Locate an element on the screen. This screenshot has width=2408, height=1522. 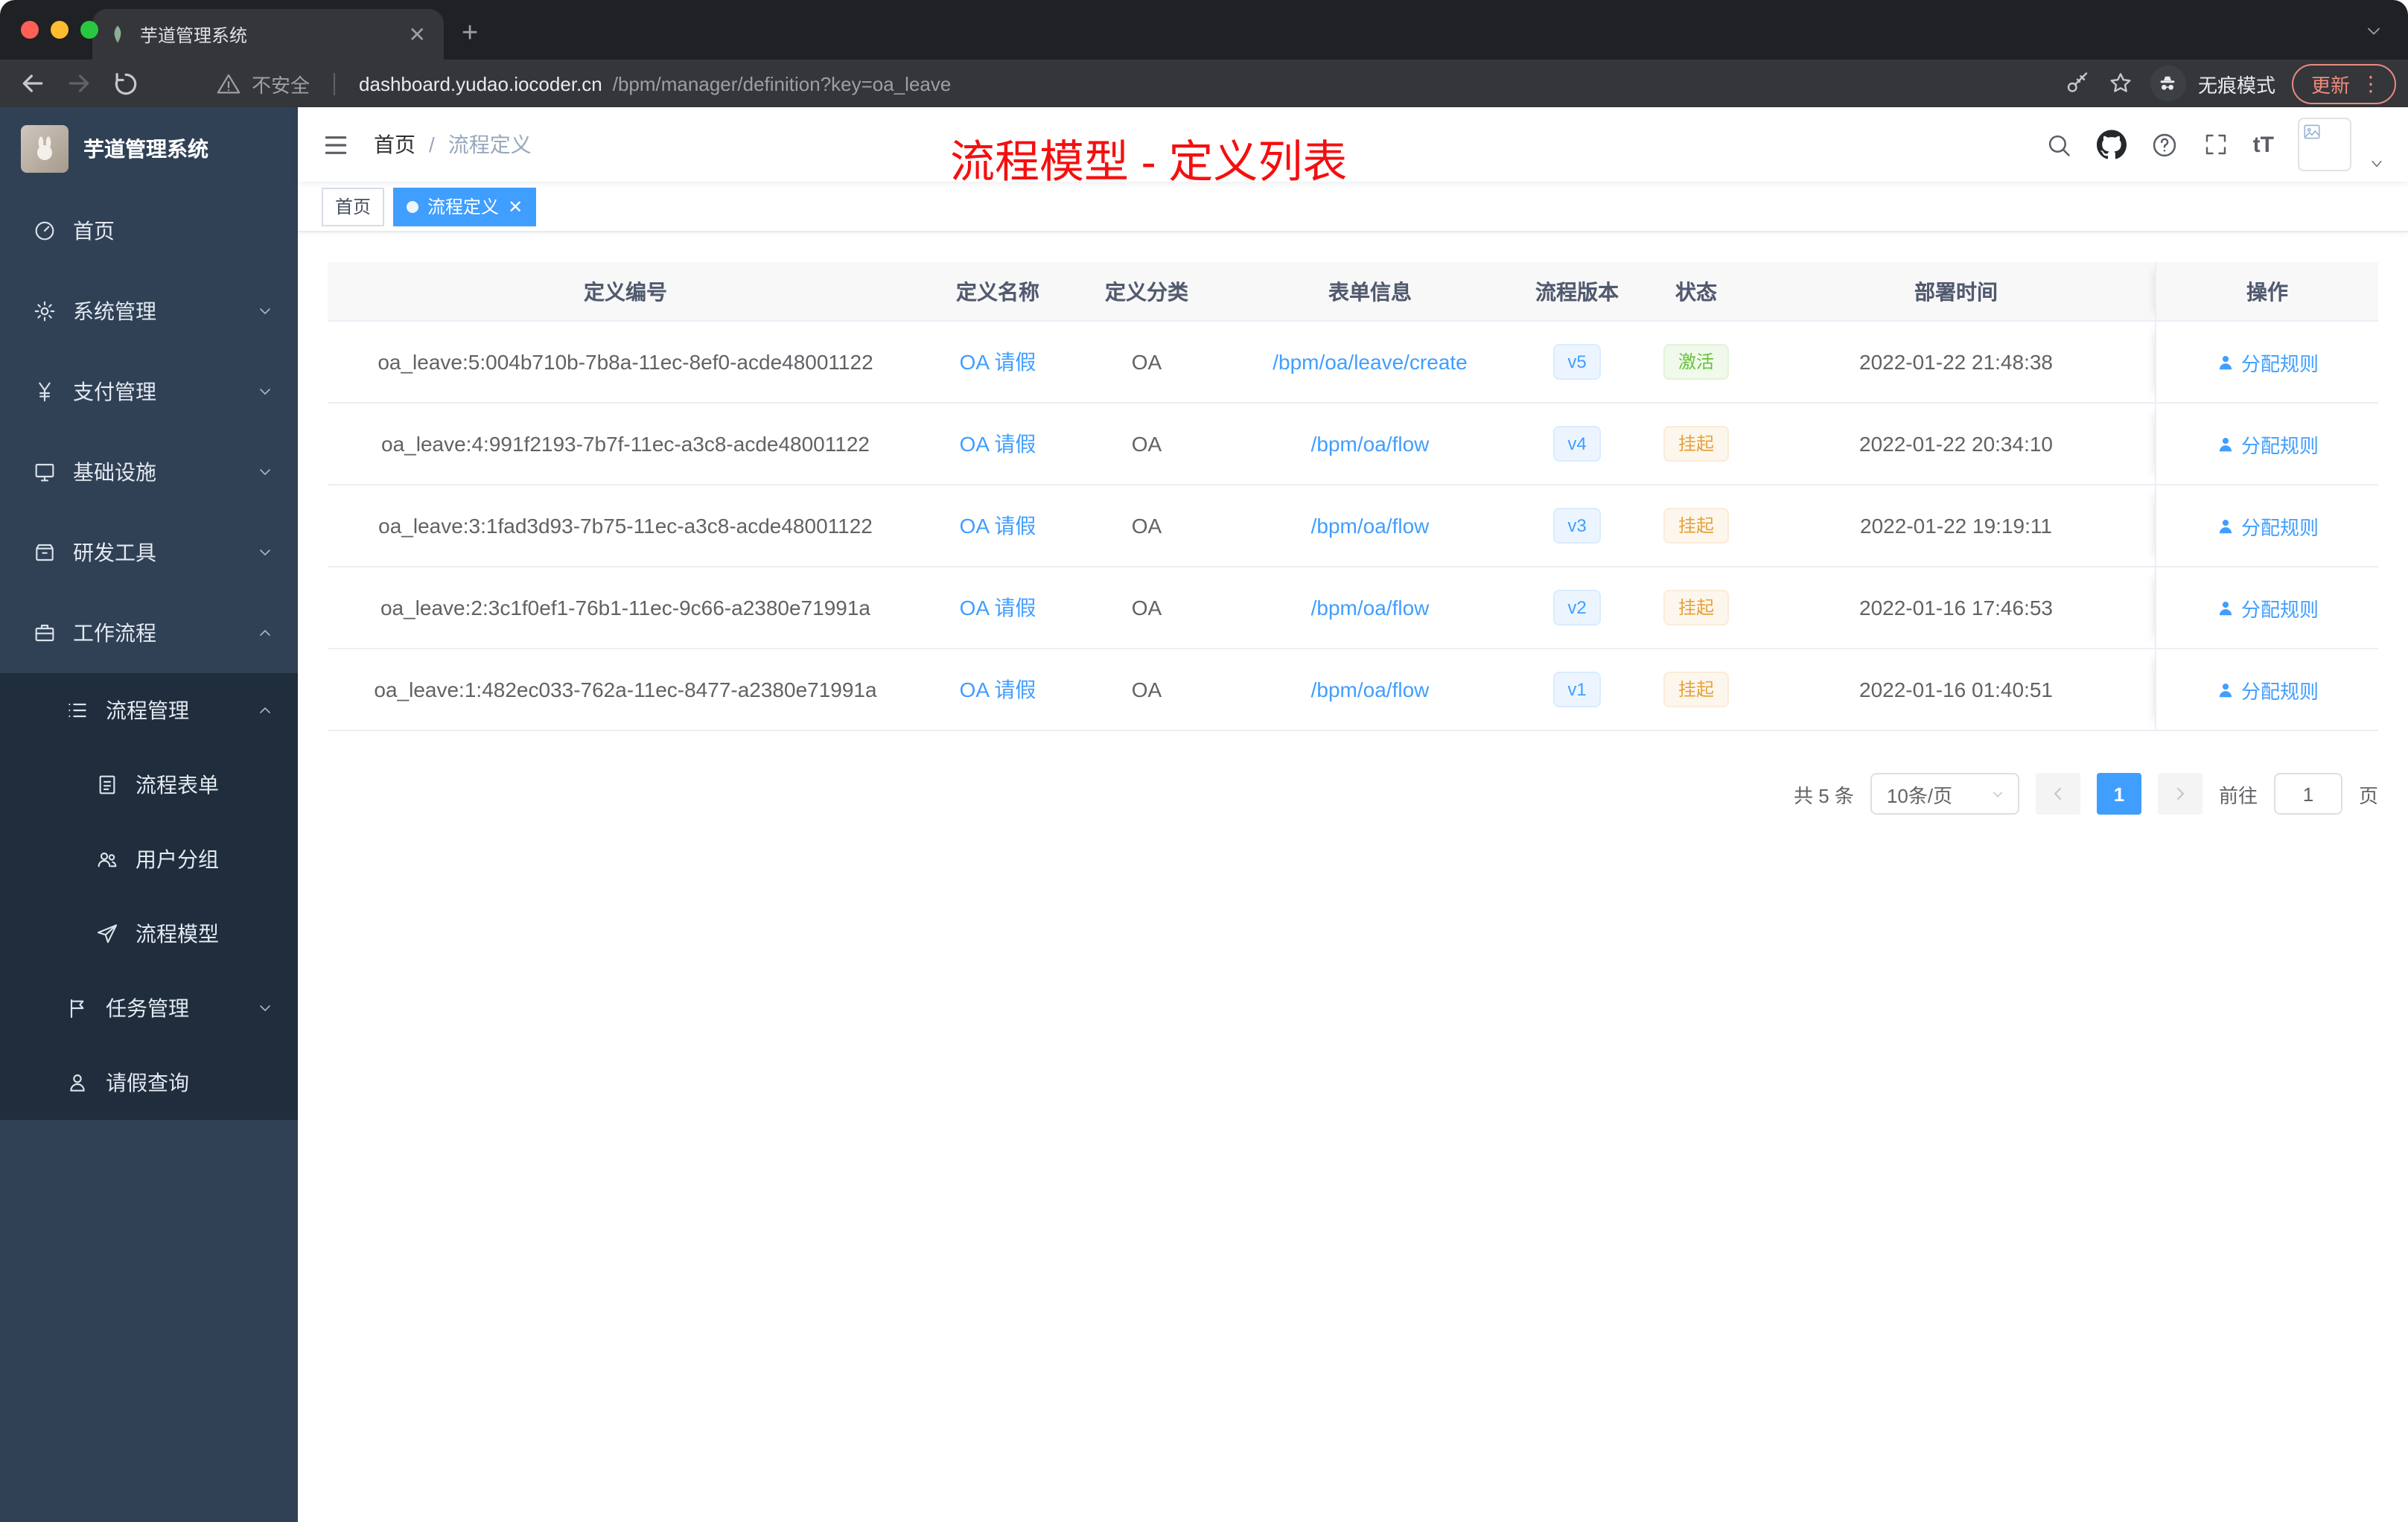
forward-button is located at coordinates (79, 83).